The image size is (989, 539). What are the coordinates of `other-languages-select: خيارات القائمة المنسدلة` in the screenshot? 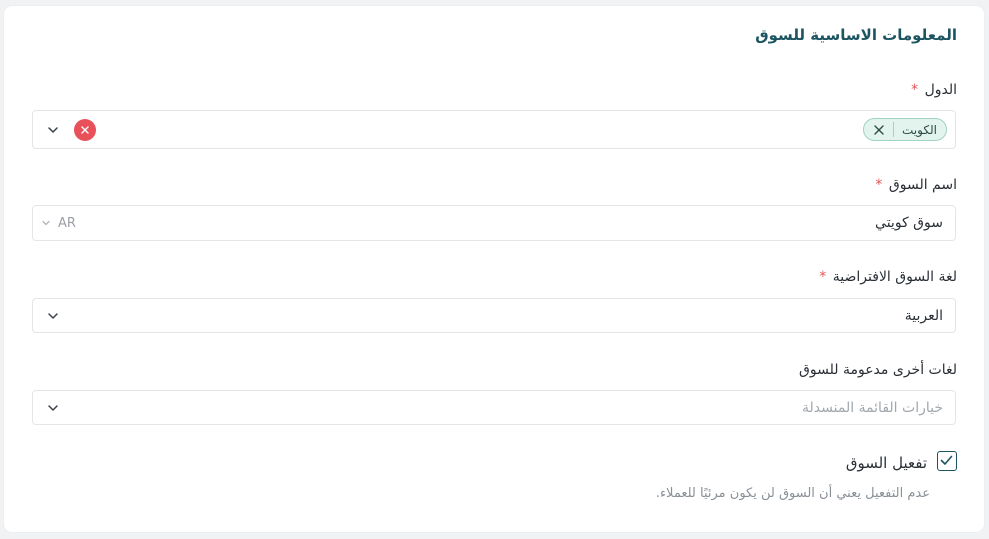 It's located at (494, 407).